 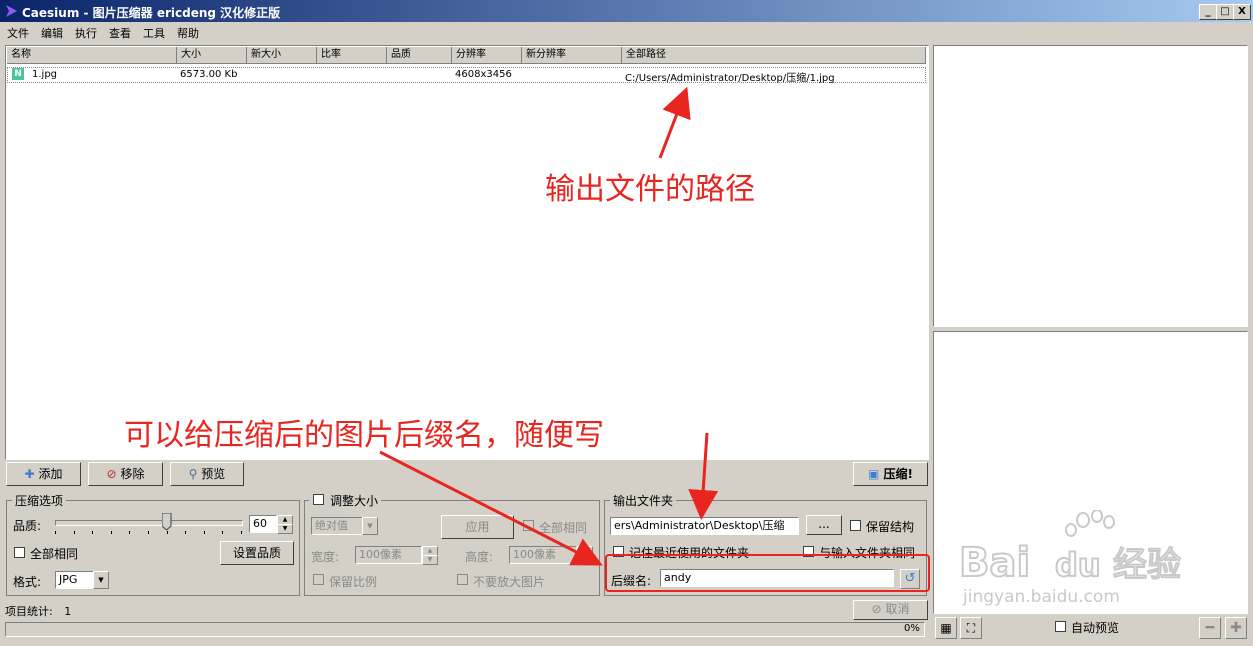 What do you see at coordinates (354, 500) in the screenshot?
I see `resize-title: 调整大小` at bounding box center [354, 500].